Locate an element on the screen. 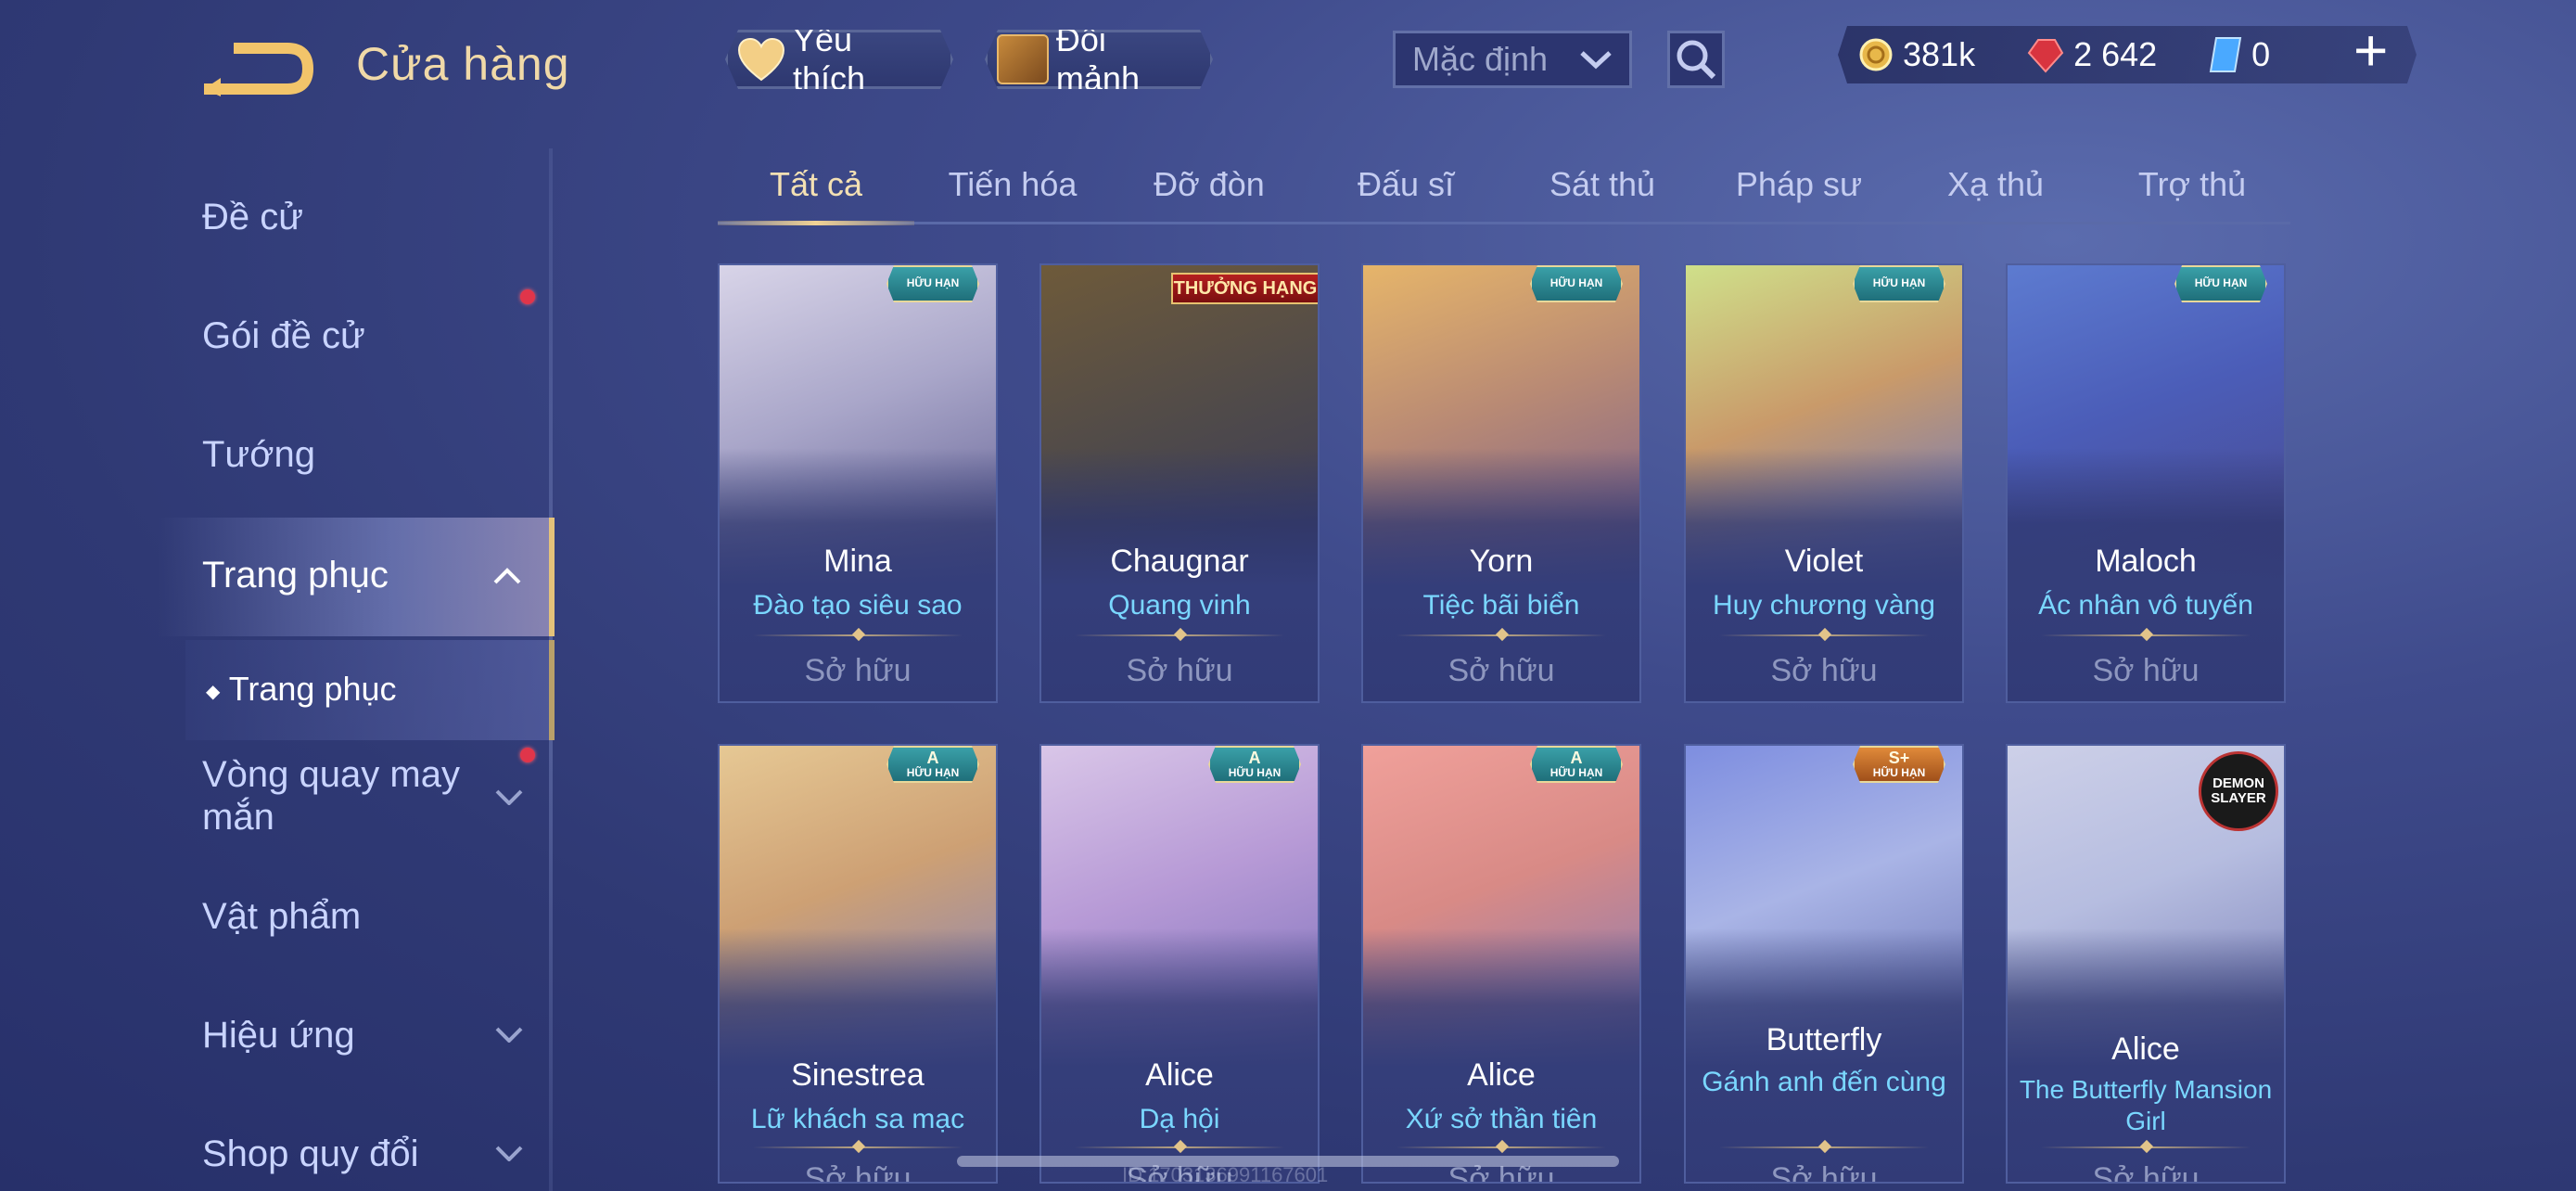 Image resolution: width=2576 pixels, height=1191 pixels. tab-all: Tất cả is located at coordinates (816, 190).